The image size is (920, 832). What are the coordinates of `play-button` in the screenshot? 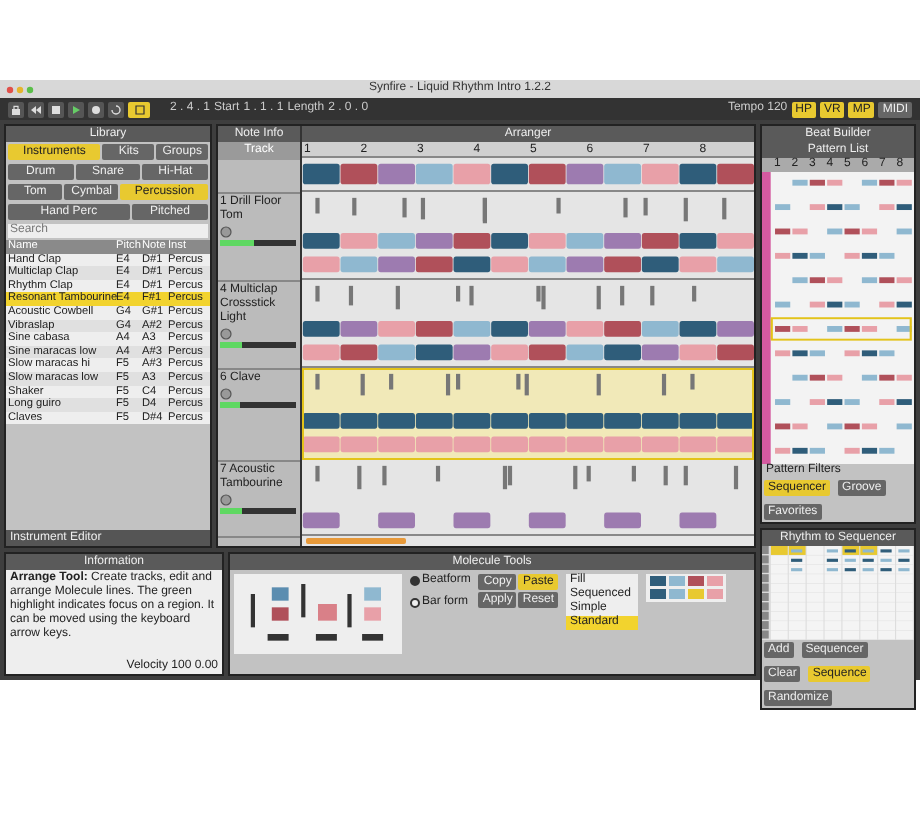 It's located at (76, 109).